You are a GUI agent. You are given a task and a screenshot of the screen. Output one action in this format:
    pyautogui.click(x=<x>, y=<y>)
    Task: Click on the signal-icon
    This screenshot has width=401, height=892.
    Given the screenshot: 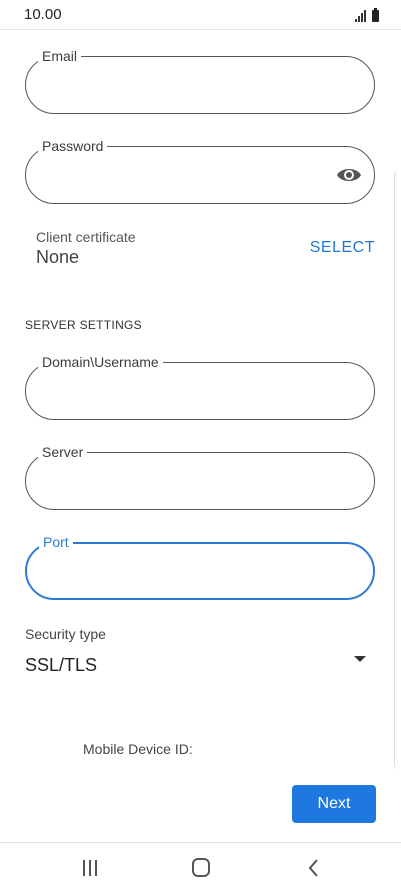 What is the action you would take?
    pyautogui.click(x=360, y=16)
    